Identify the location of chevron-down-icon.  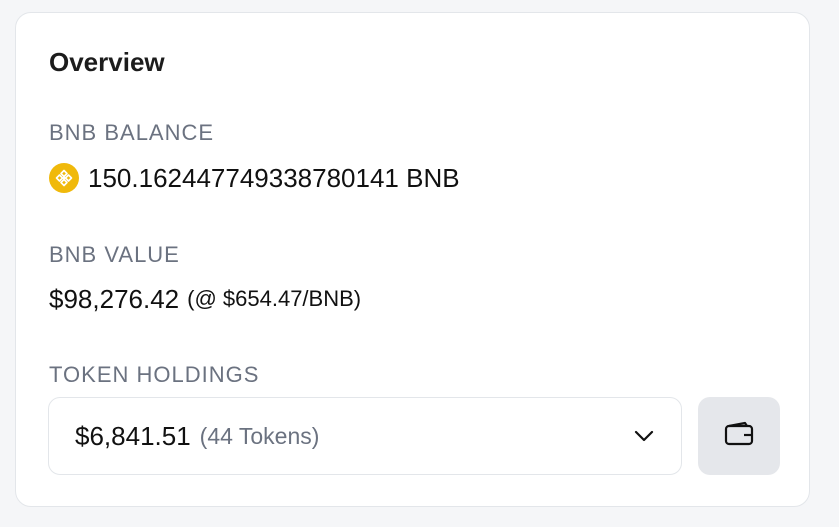
(644, 436).